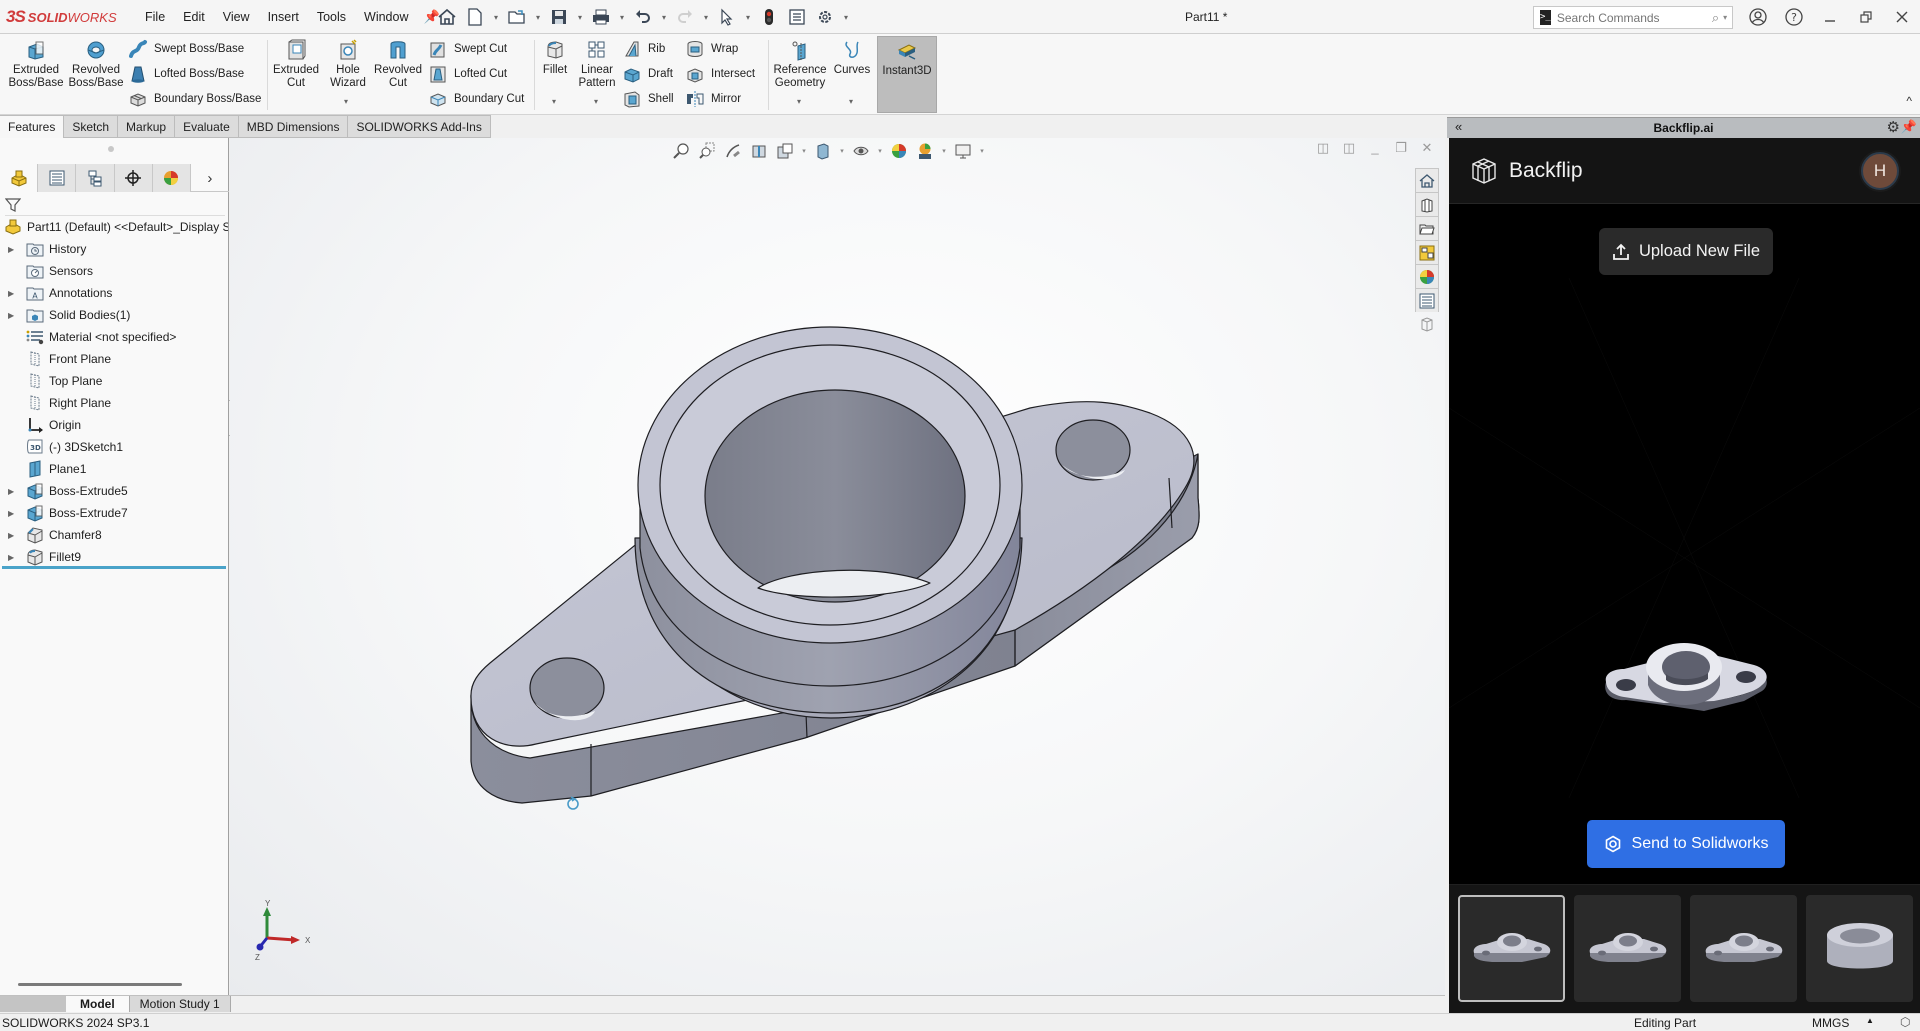 This screenshot has width=1920, height=1031. I want to click on tree-item-boss-extrude5: ▶ Boss-Extrude5, so click(114, 491).